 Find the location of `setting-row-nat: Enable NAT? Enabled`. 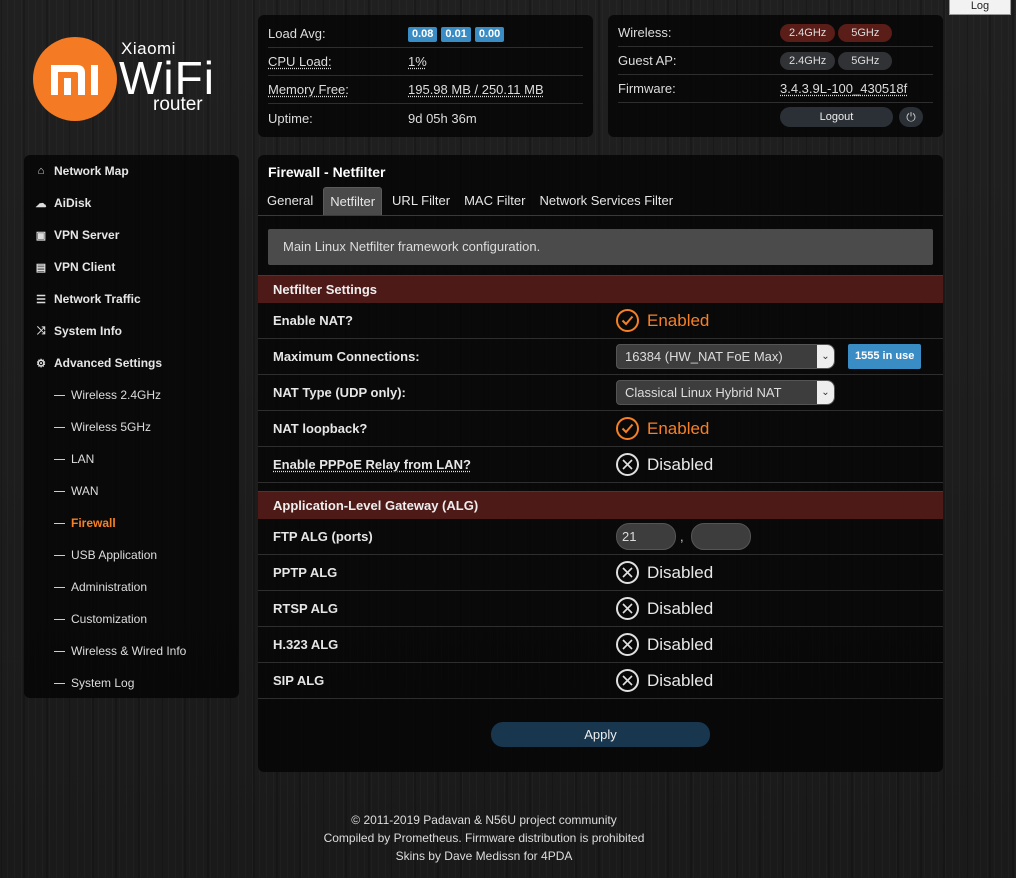

setting-row-nat: Enable NAT? Enabled is located at coordinates (600, 321).